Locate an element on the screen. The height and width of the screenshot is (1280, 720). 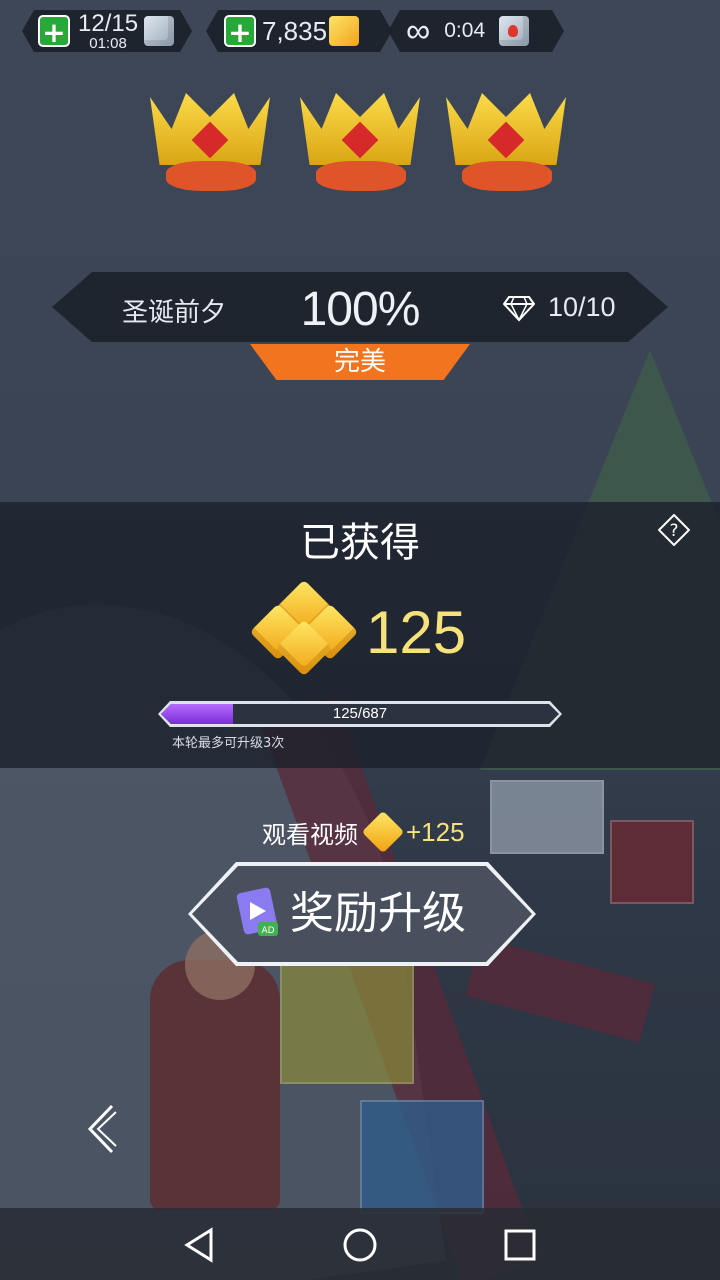
reward-upgrade-label: 奖励升级 is located at coordinates (378, 913).